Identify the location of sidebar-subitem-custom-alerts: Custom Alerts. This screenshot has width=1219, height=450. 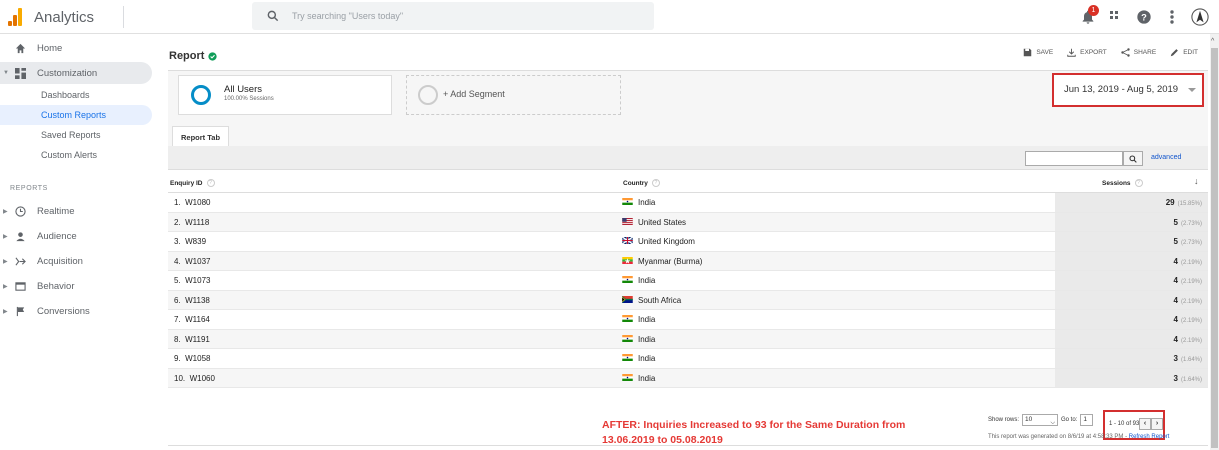
(76, 155).